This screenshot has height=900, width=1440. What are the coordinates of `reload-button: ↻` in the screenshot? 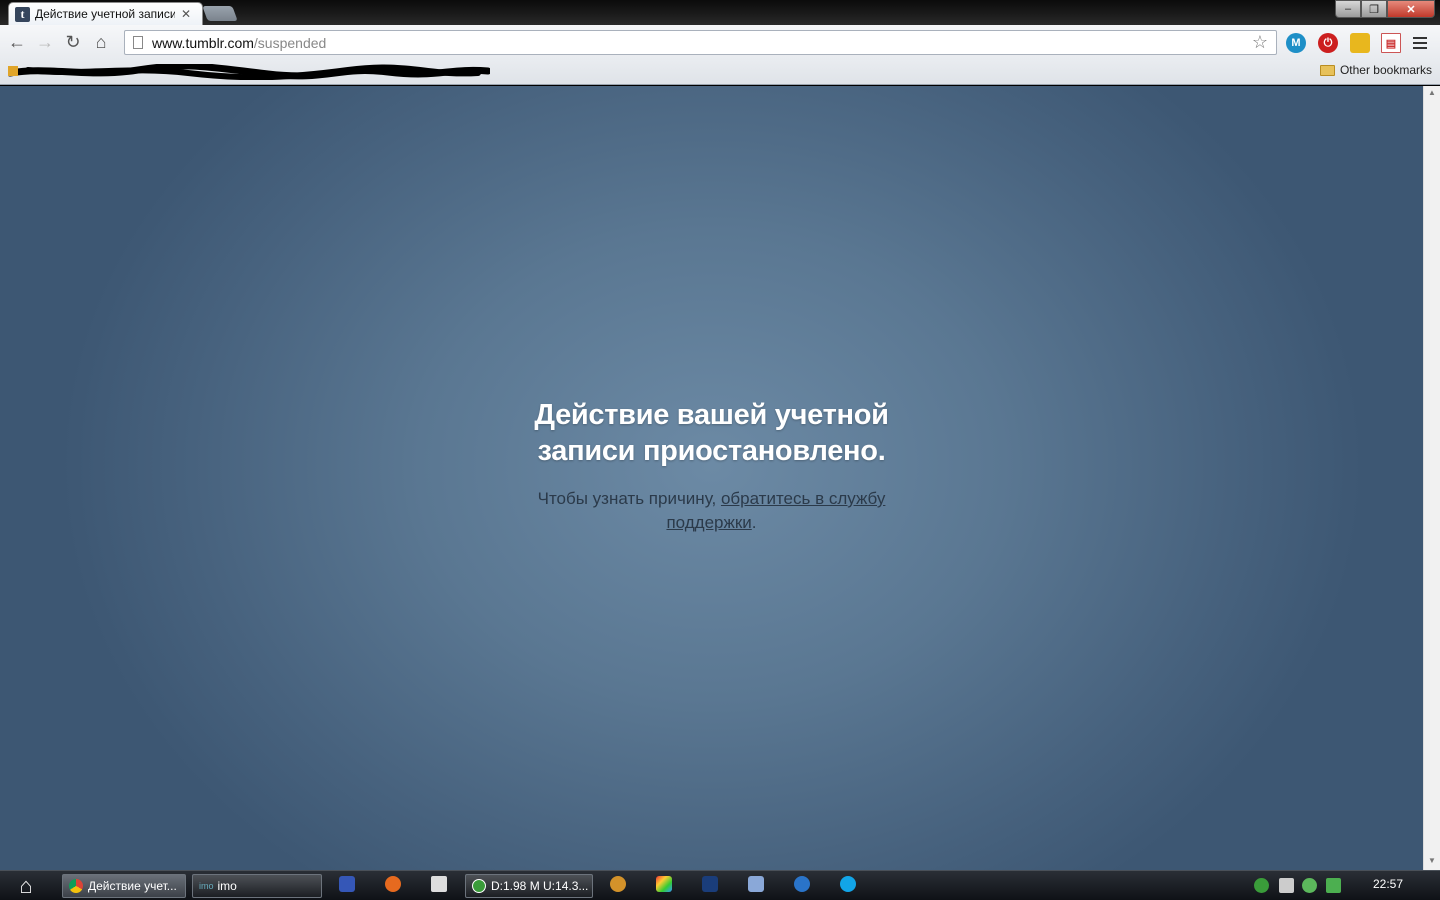 It's located at (73, 43).